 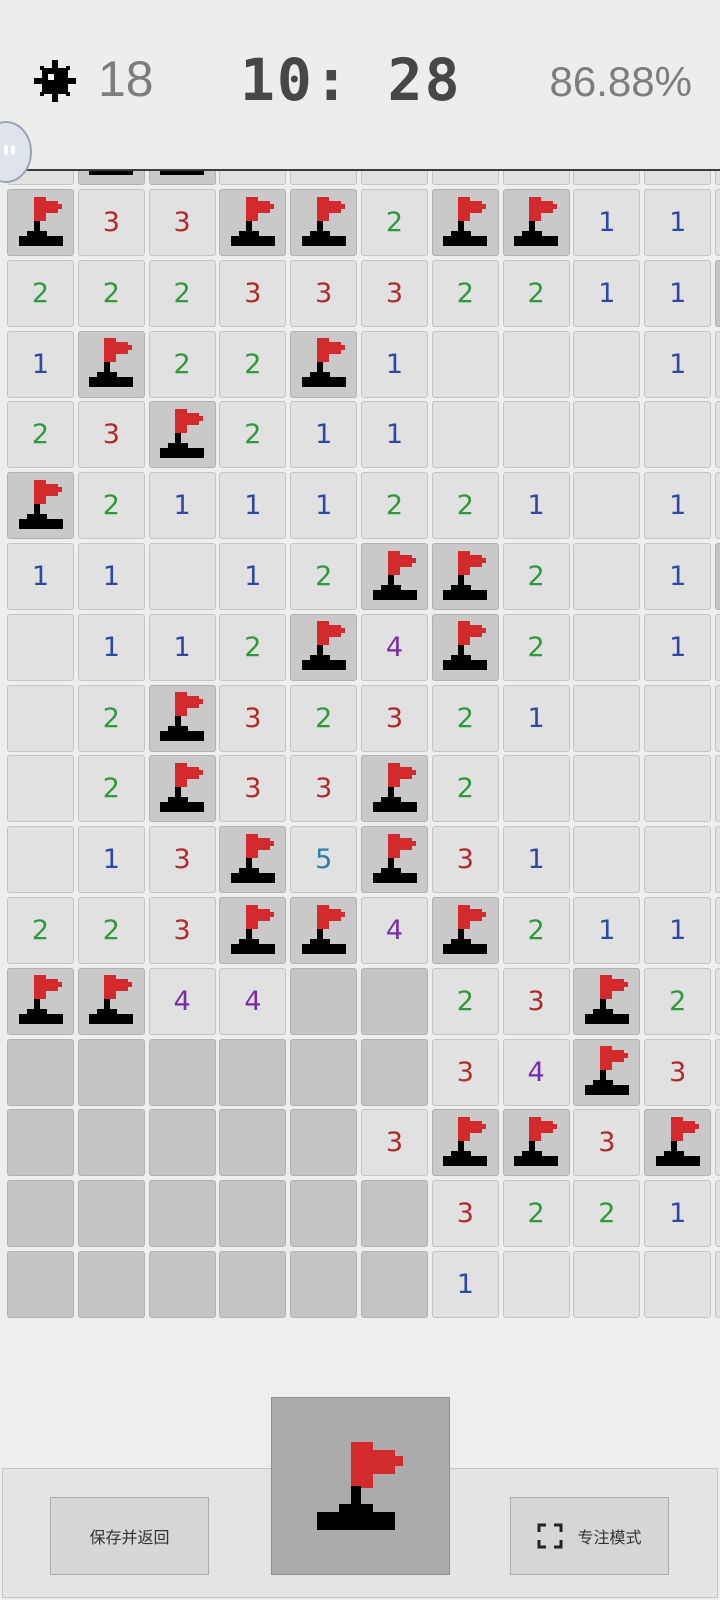 I want to click on revealed-cell: 4, so click(x=253, y=1001).